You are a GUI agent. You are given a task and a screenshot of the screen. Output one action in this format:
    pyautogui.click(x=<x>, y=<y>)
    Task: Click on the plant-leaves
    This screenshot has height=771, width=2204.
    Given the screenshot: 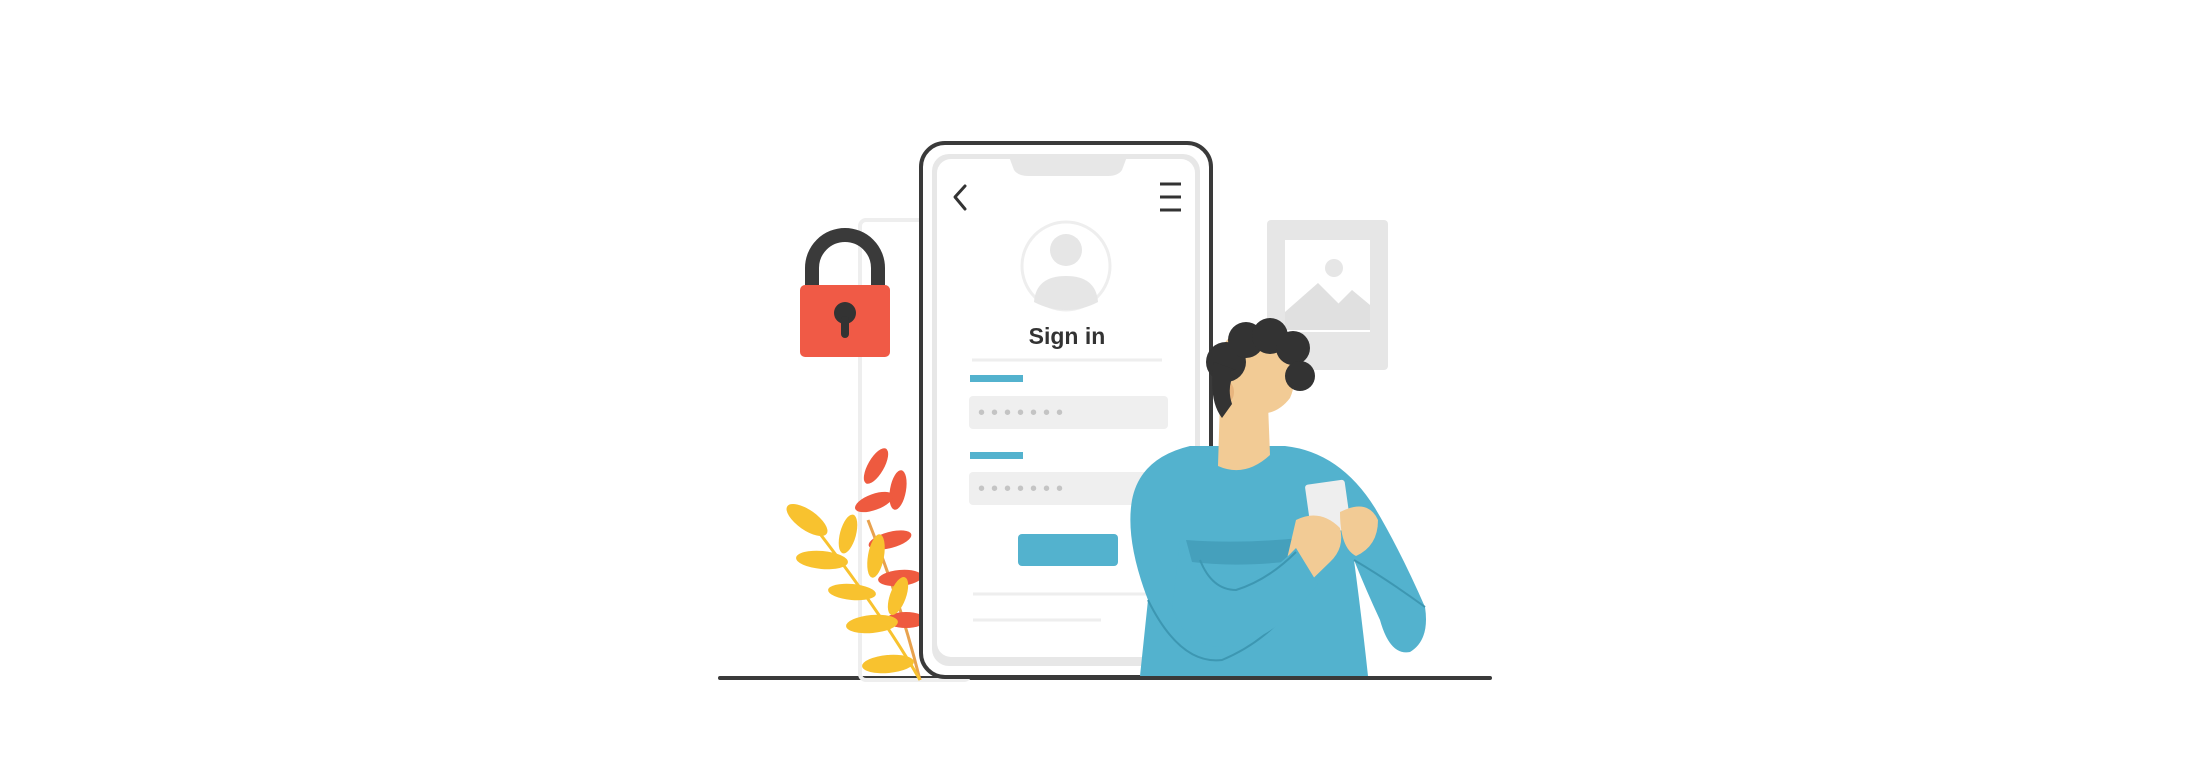 What is the action you would take?
    pyautogui.click(x=856, y=564)
    